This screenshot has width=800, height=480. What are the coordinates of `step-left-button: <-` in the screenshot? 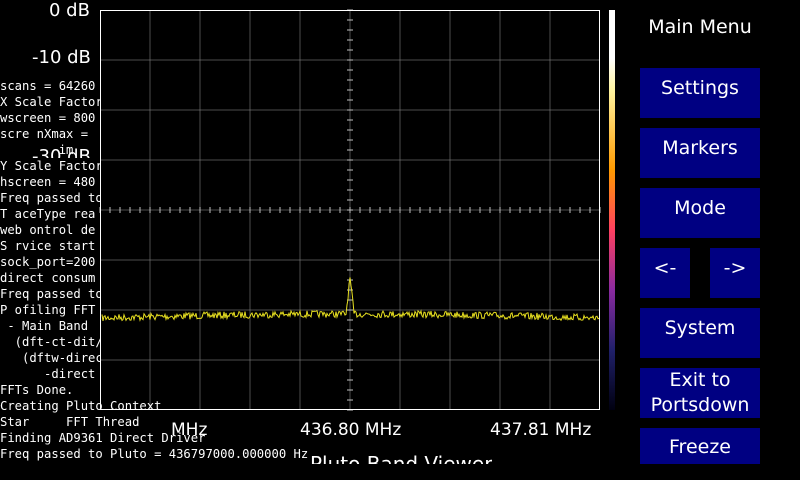 It's located at (665, 273).